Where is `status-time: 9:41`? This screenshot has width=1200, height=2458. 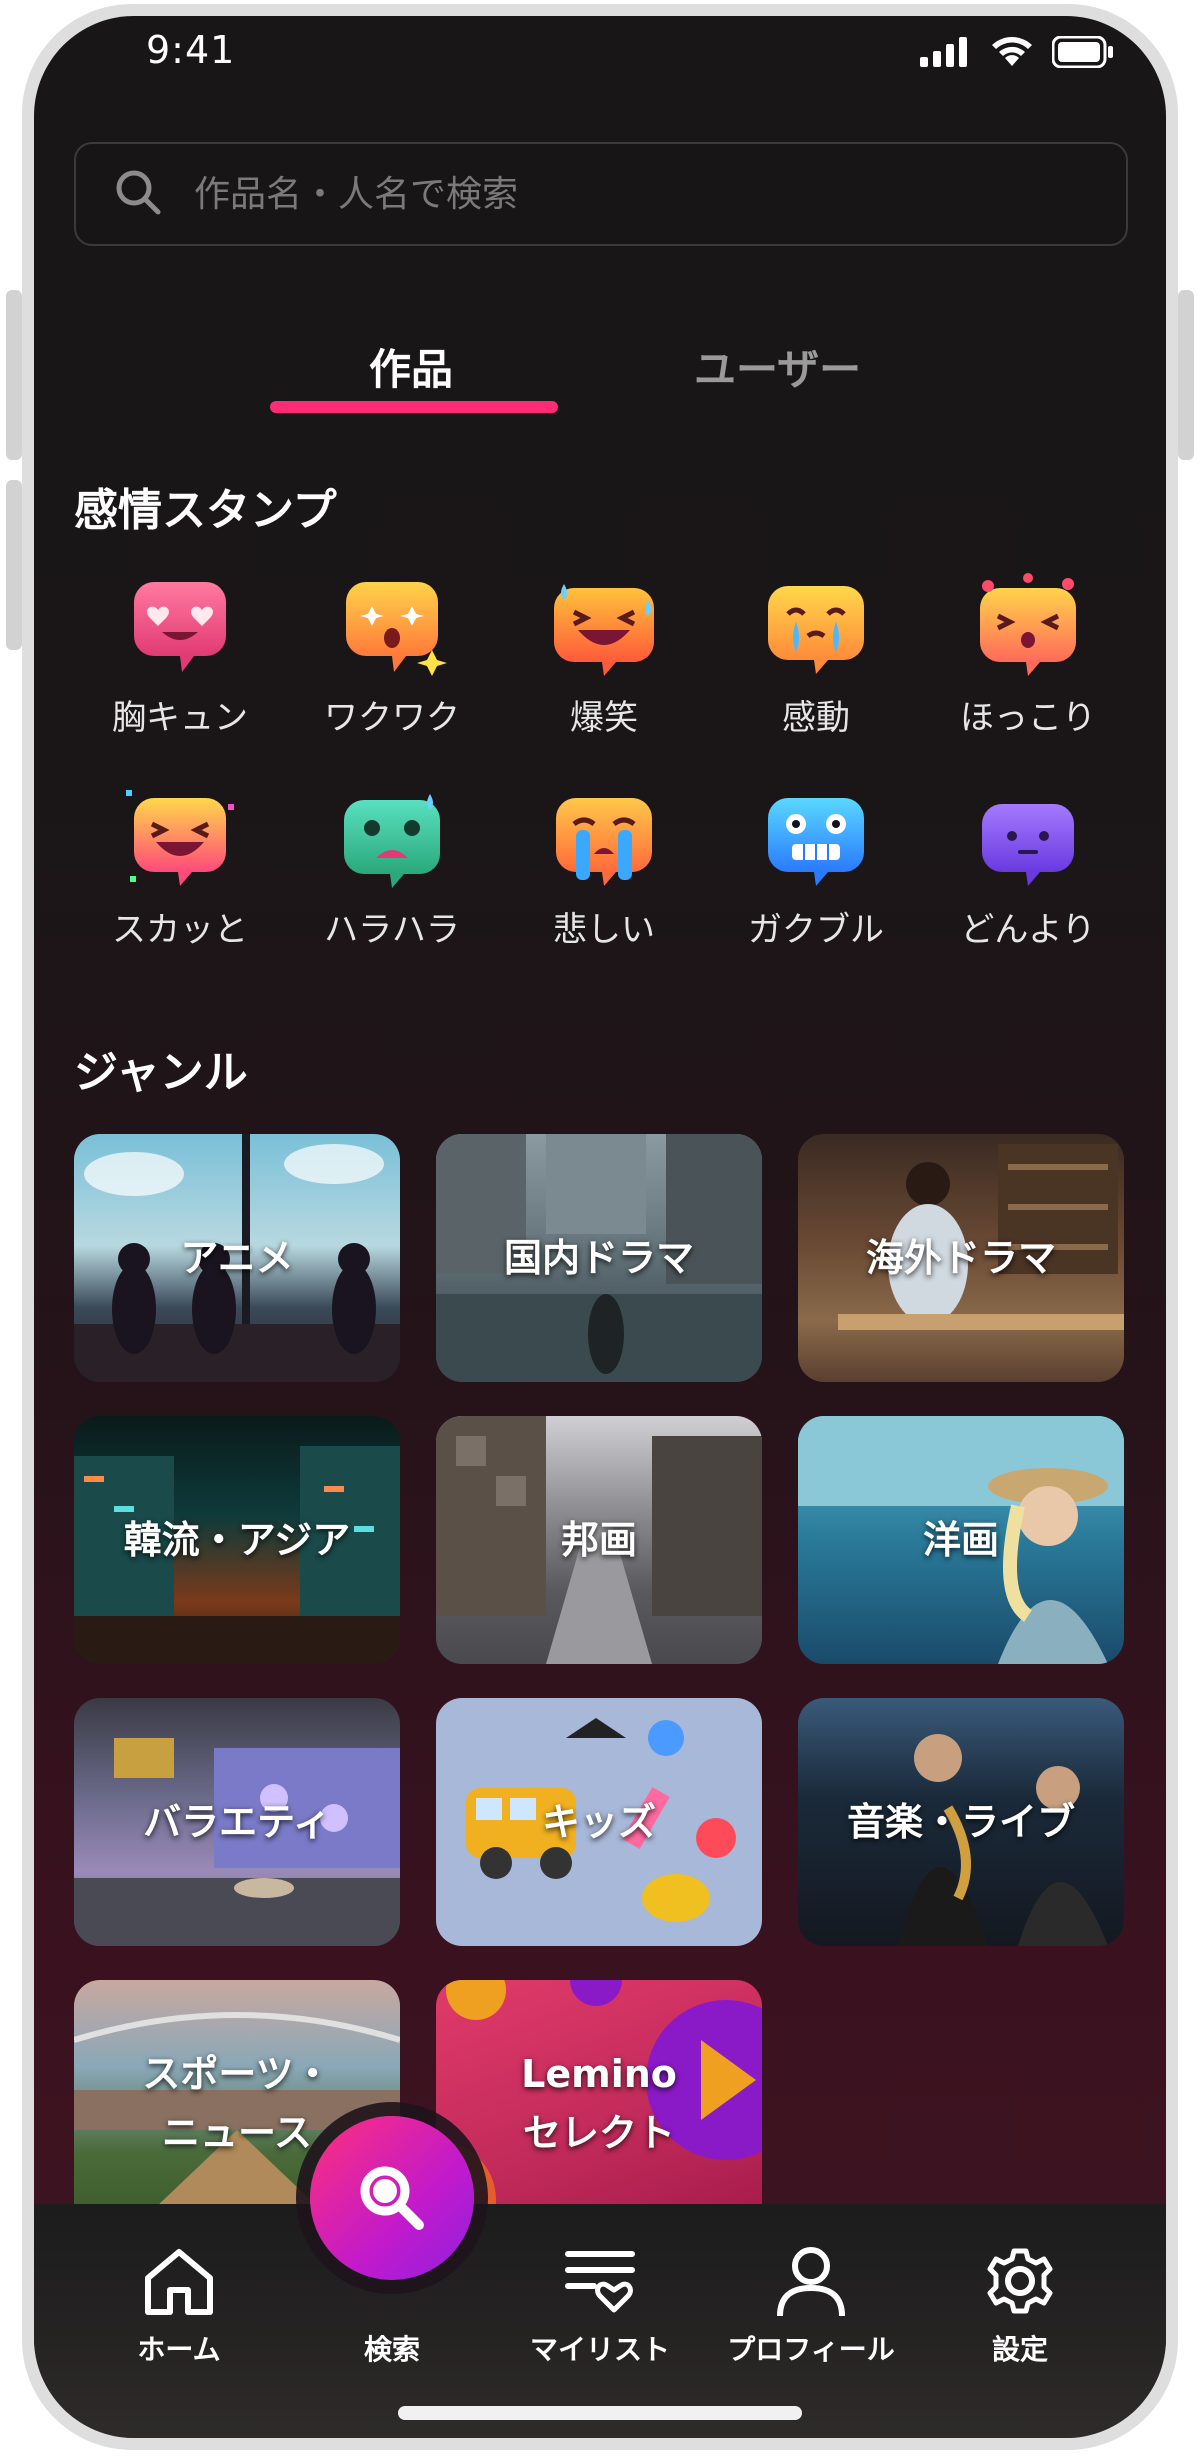 status-time: 9:41 is located at coordinates (191, 50).